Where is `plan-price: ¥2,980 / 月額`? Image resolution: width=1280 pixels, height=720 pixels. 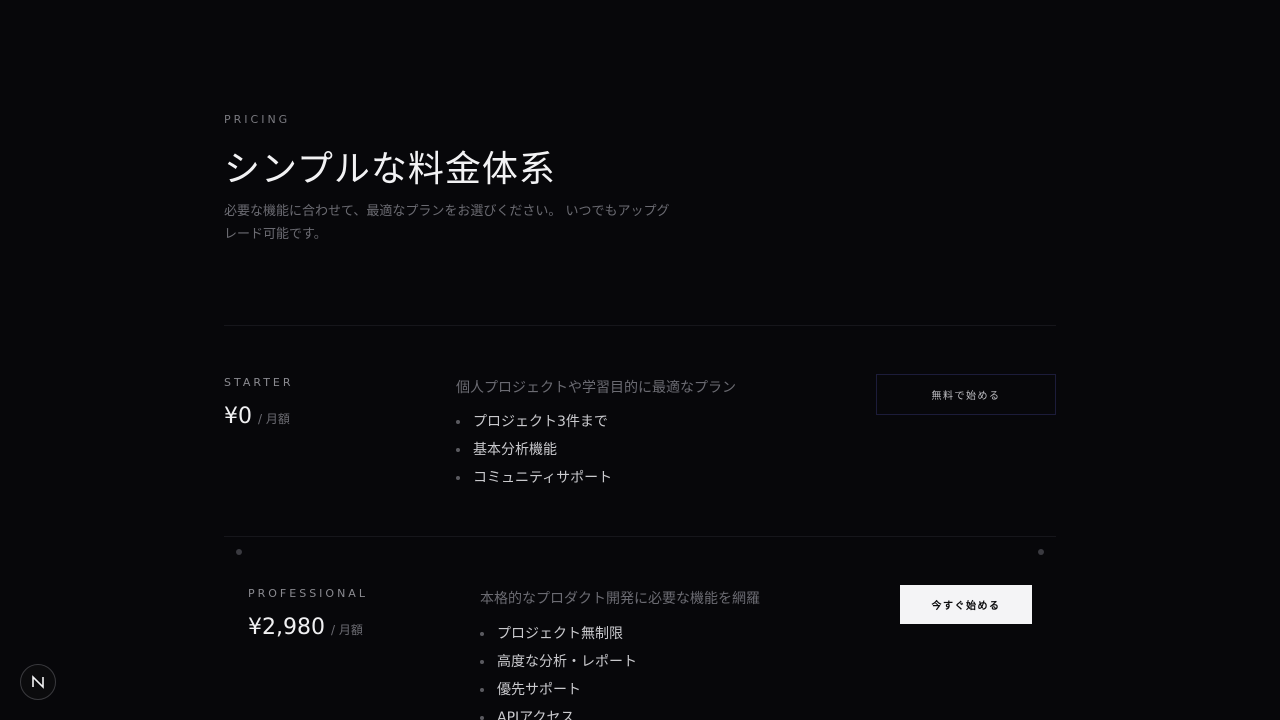 plan-price: ¥2,980 / 月額 is located at coordinates (305, 627).